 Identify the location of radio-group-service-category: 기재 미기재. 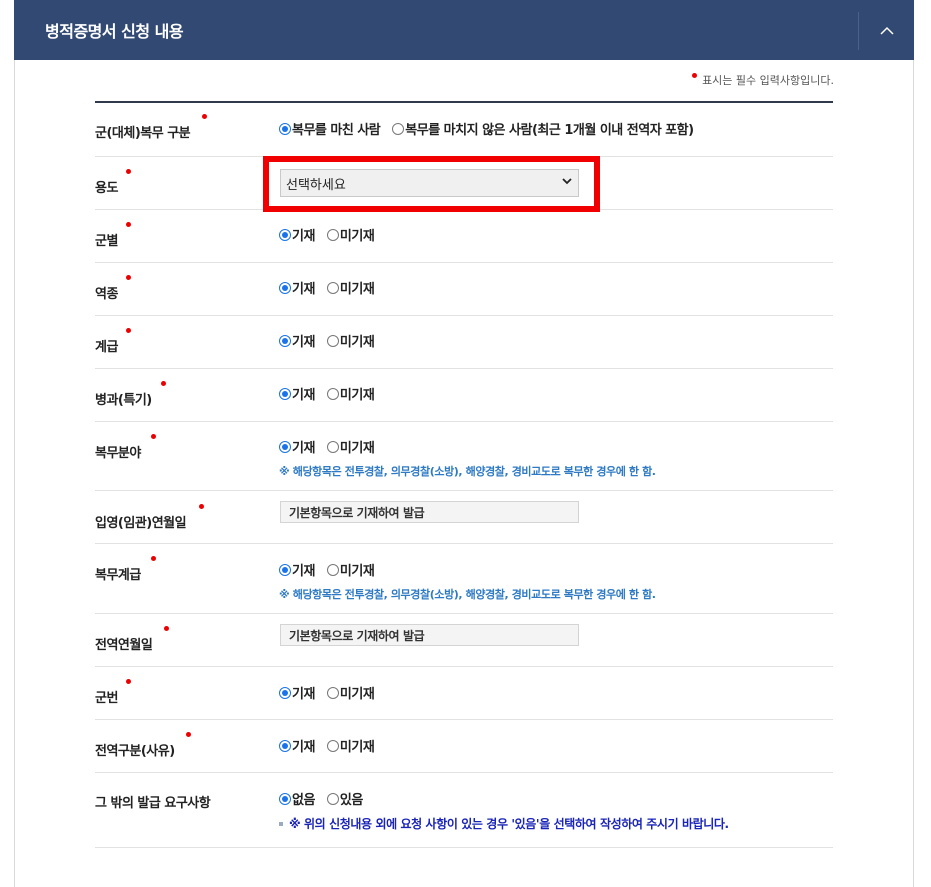
(332, 287).